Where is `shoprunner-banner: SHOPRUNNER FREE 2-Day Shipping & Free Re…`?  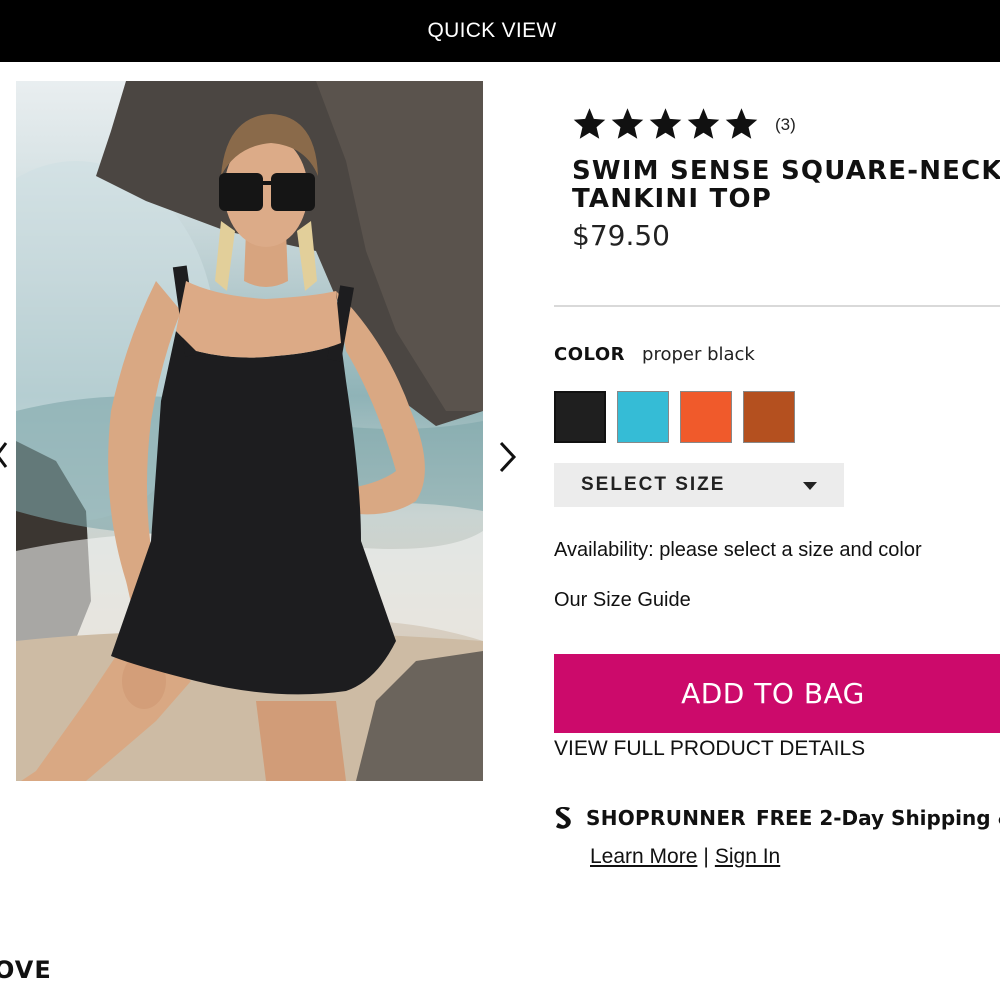
shoprunner-banner: SHOPRUNNER FREE 2-Day Shipping & Free Re… is located at coordinates (776, 818).